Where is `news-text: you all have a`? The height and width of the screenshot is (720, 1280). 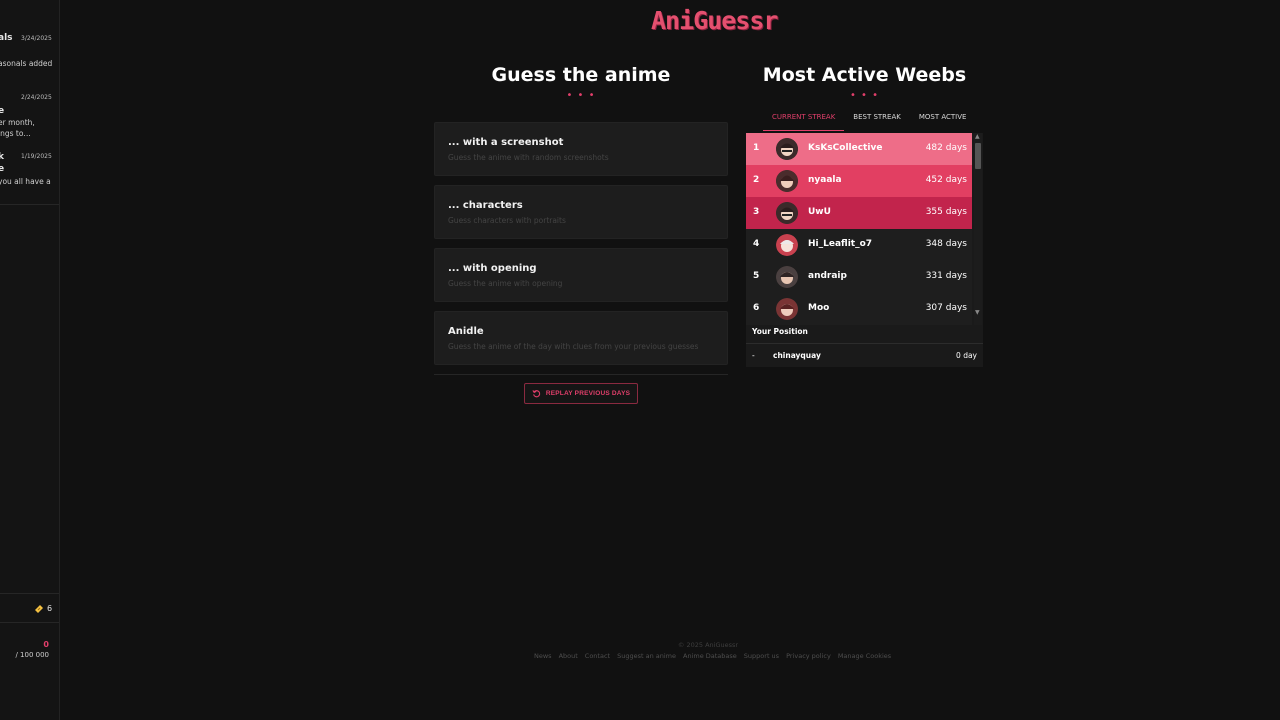 news-text: you all have a is located at coordinates (25, 181).